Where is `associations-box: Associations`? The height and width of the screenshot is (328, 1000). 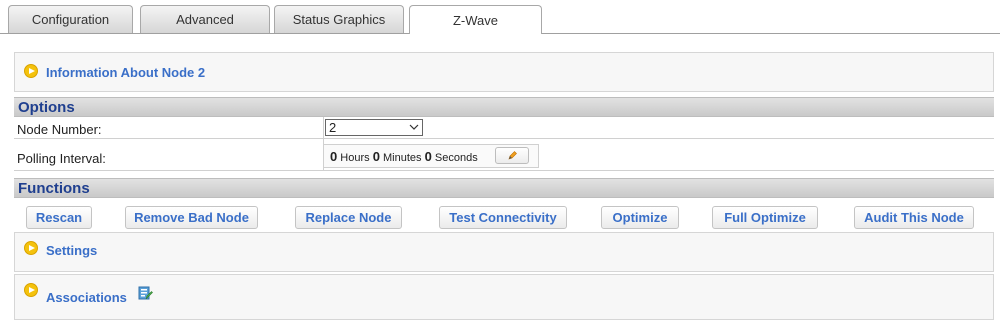
associations-box: Associations is located at coordinates (504, 297).